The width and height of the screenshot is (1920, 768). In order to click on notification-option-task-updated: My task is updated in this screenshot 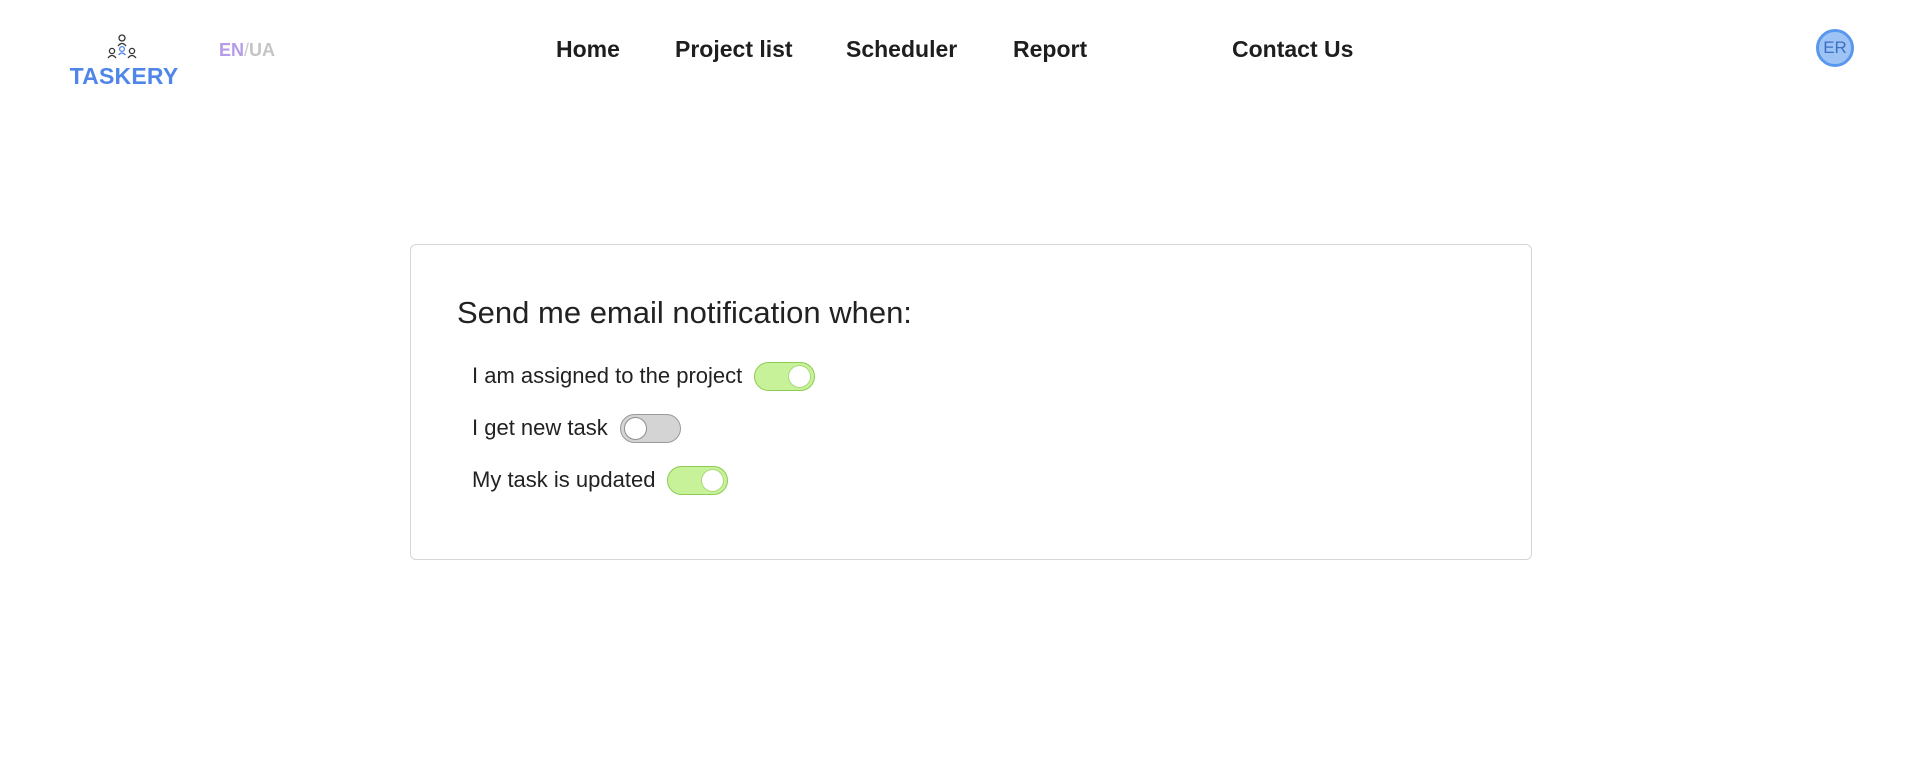, I will do `click(600, 480)`.